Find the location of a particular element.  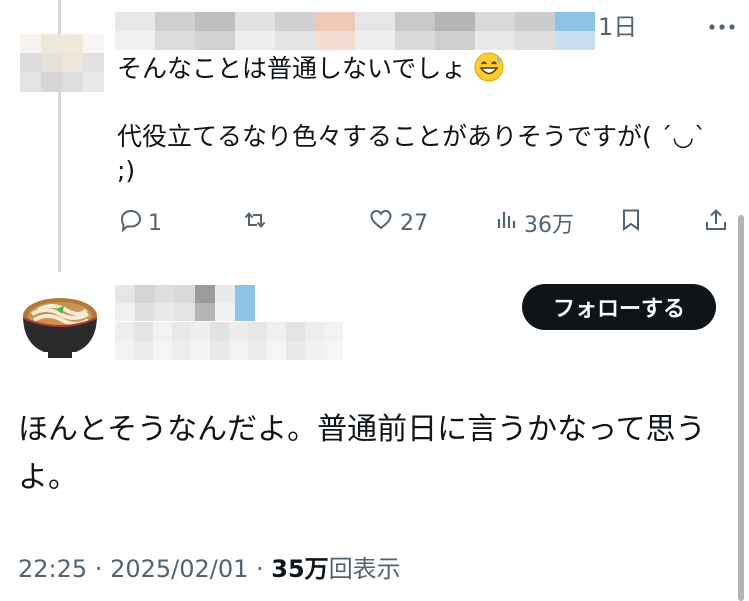

reply-avatar-blurred is located at coordinates (62, 63).